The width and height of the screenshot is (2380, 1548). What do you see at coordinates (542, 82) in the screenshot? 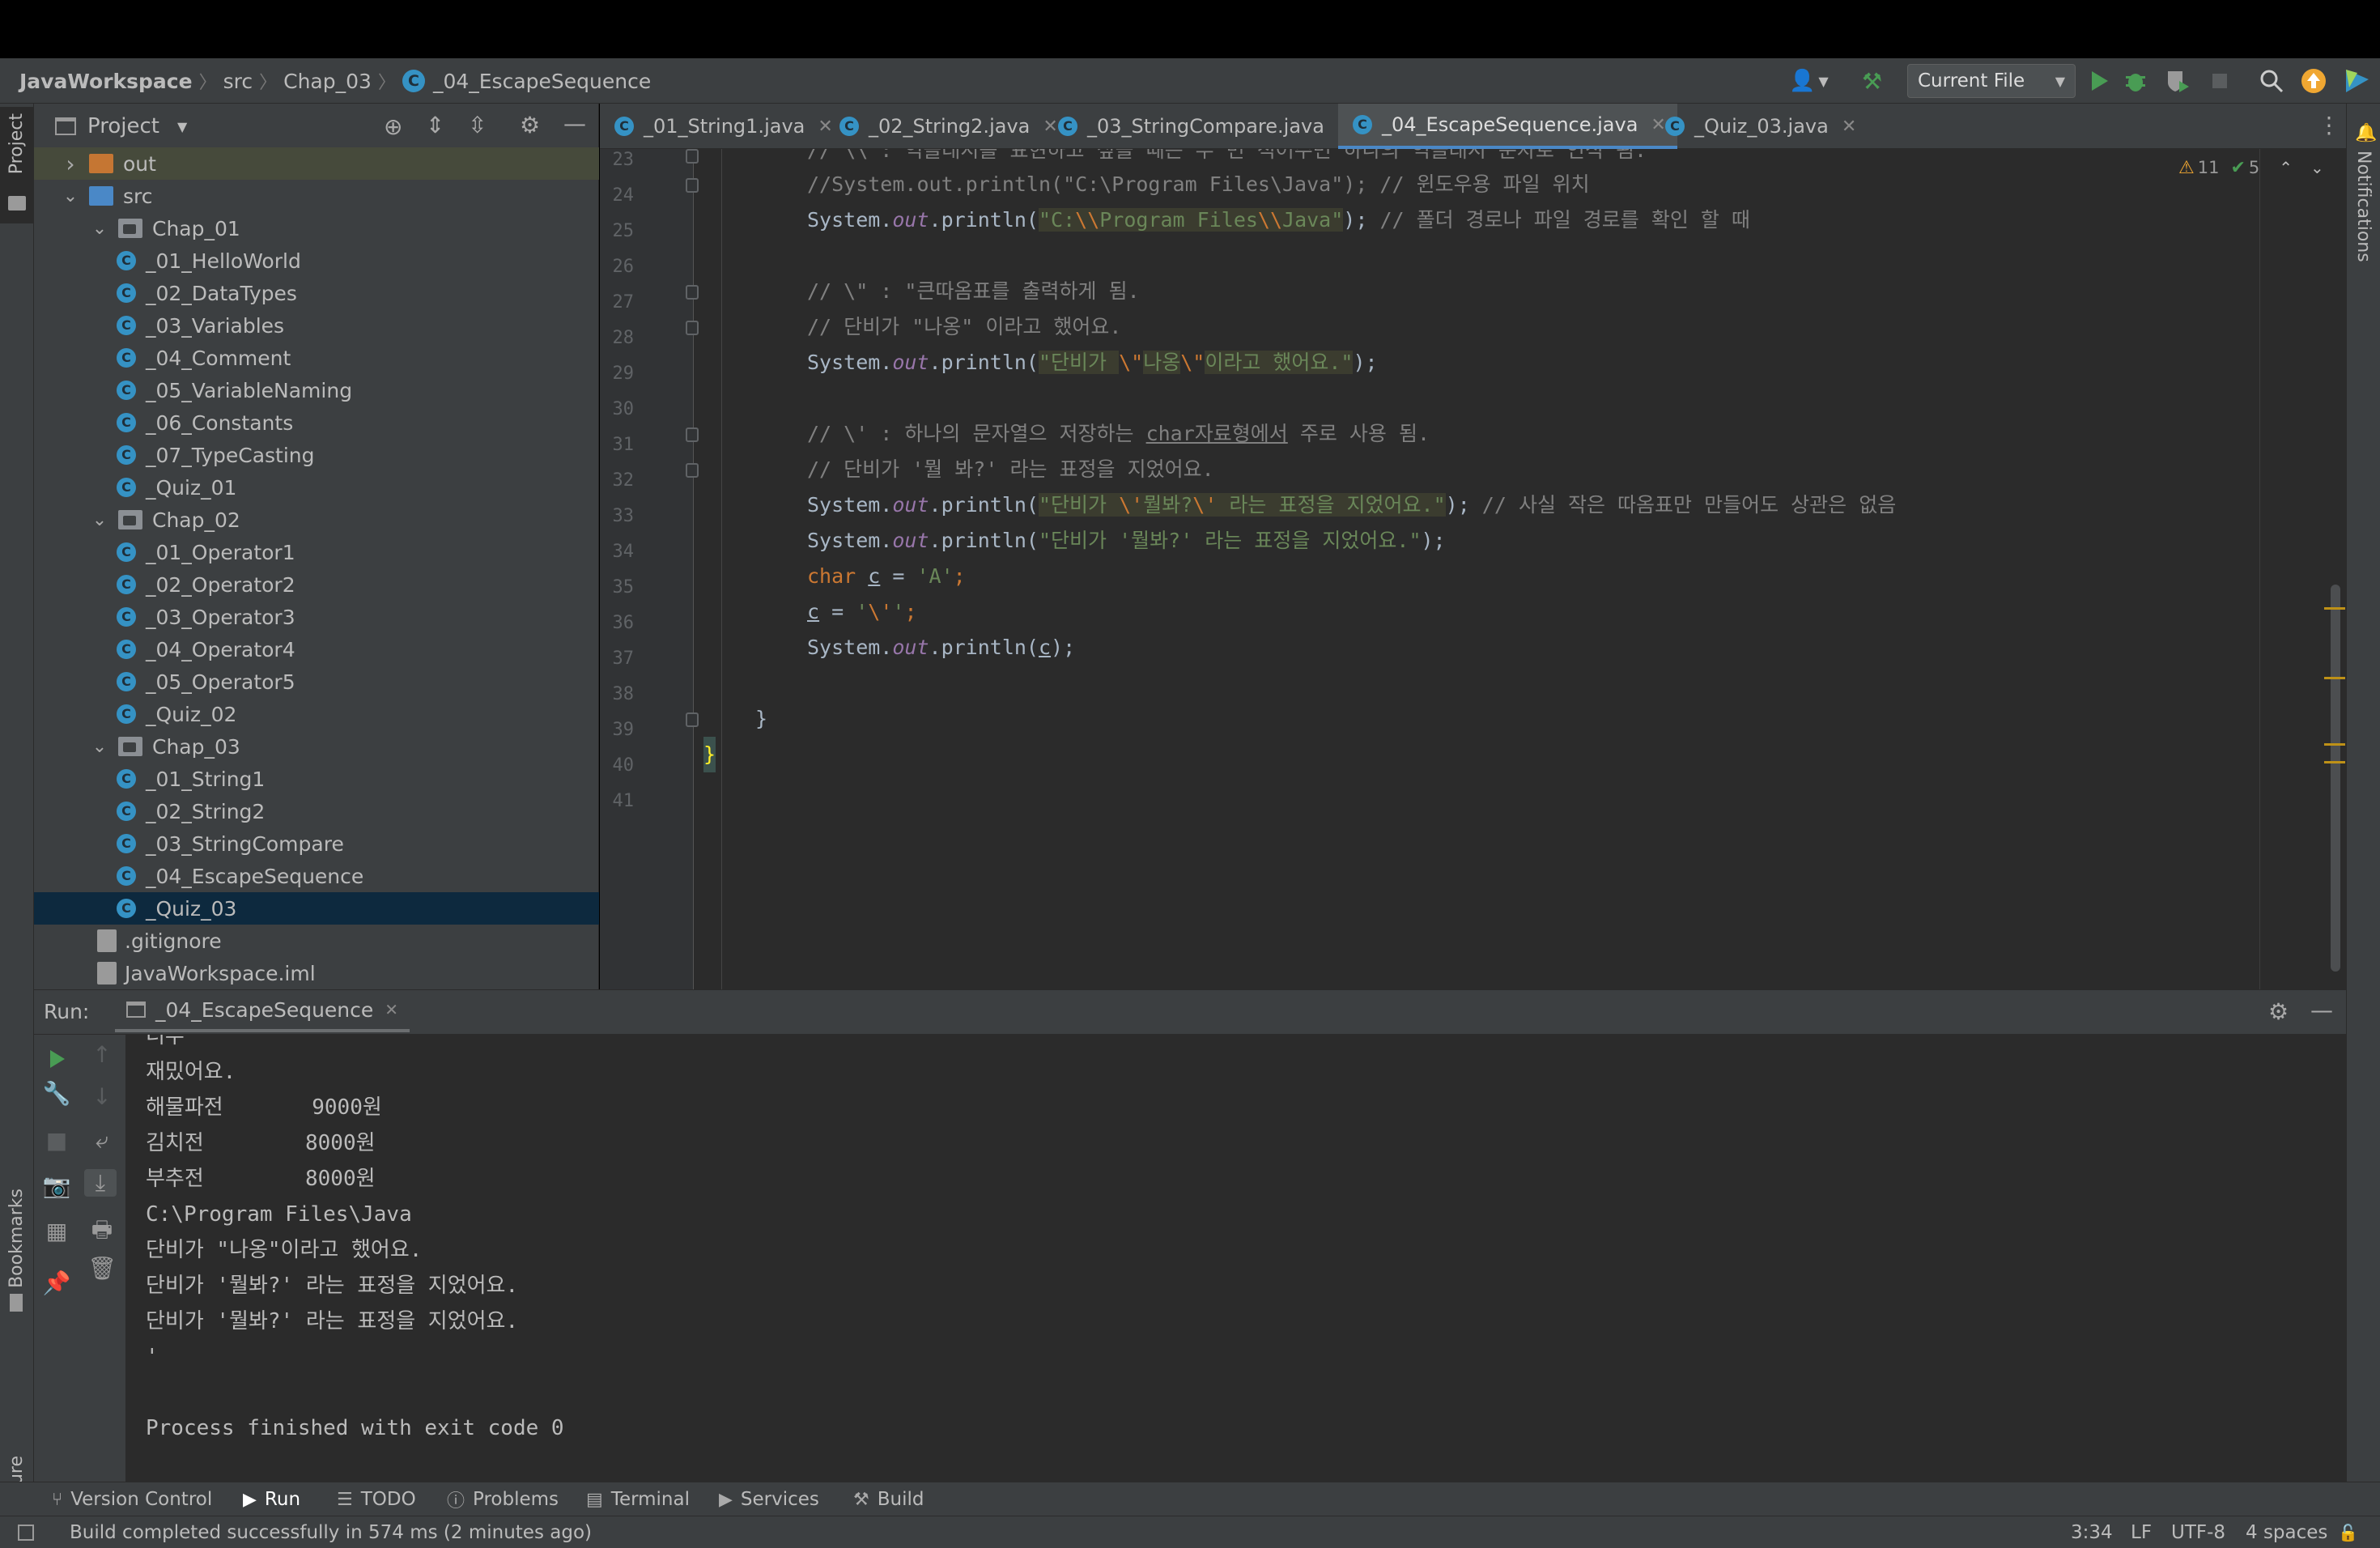
I see `breadcrumb-file: _04_EscapeSequence` at bounding box center [542, 82].